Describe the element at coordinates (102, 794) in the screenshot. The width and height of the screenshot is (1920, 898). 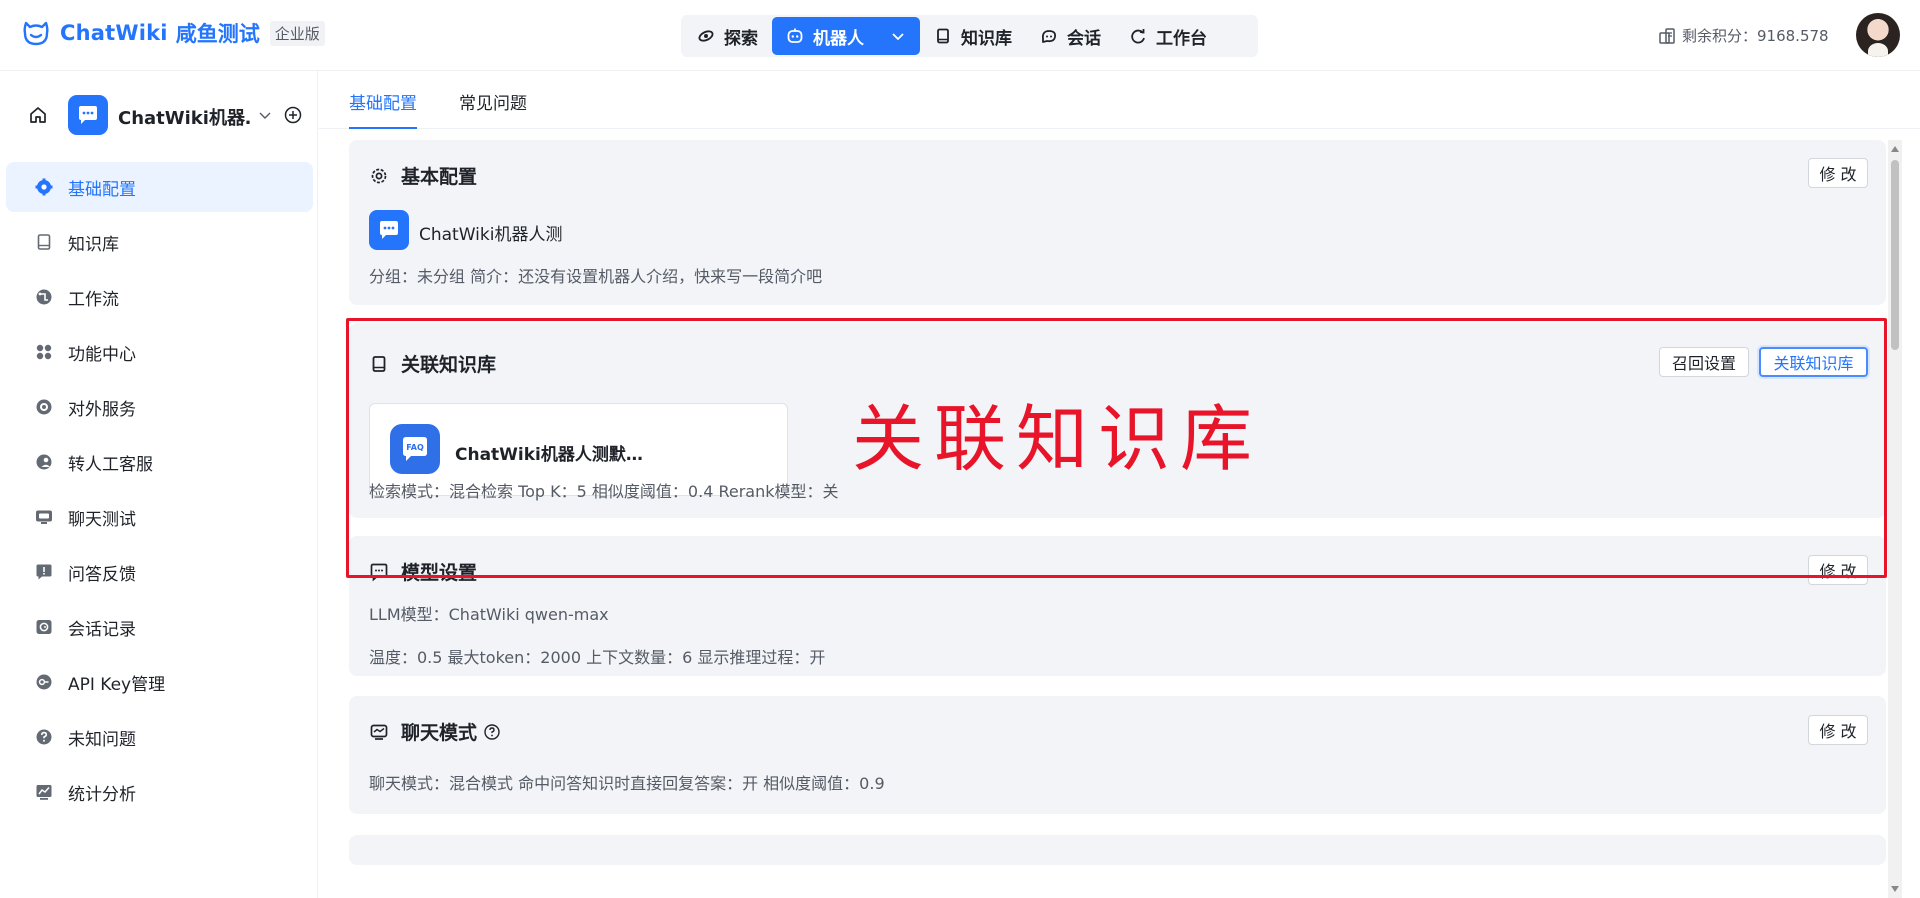
I see `sidebar-item-label: 统计分析` at that location.